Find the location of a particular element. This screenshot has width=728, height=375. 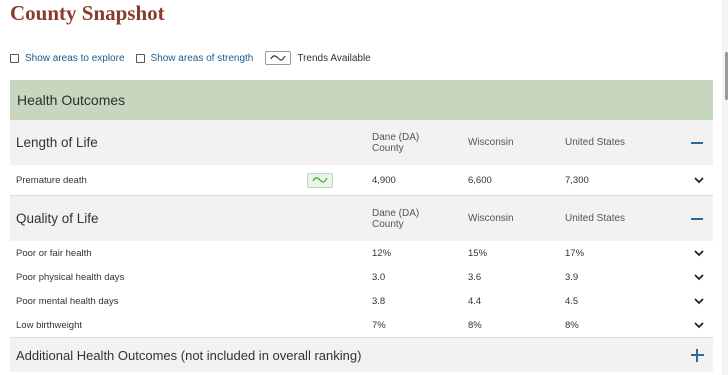

health-outcomes-header: Health Outcomes is located at coordinates (361, 100).